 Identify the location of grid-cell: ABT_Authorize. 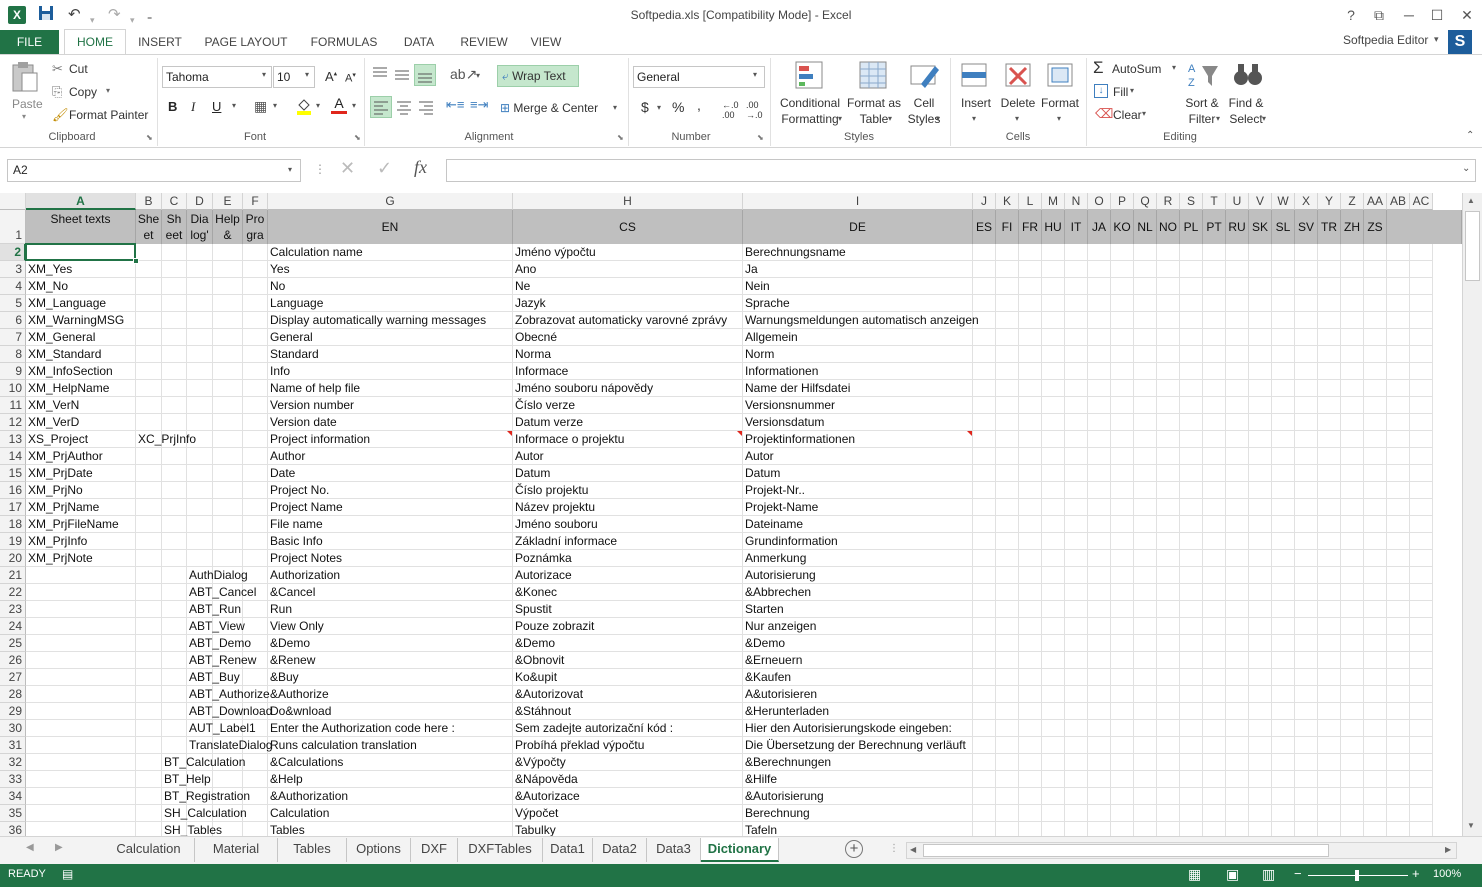
(228, 694).